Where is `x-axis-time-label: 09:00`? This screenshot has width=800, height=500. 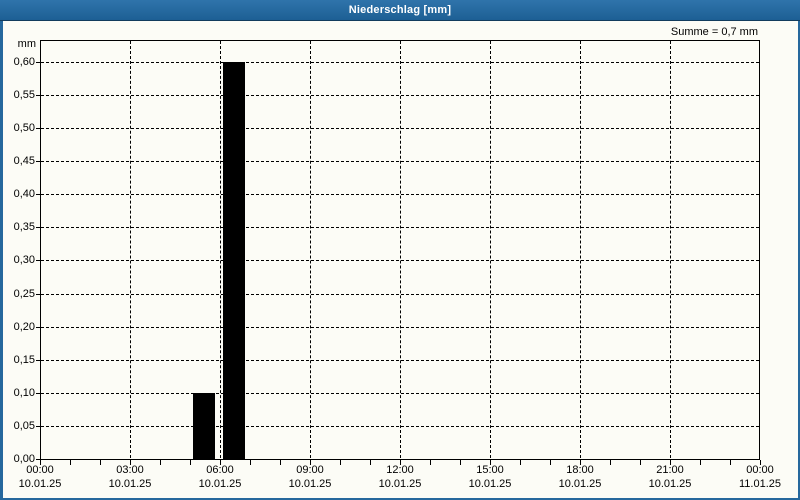
x-axis-time-label: 09:00 is located at coordinates (310, 470).